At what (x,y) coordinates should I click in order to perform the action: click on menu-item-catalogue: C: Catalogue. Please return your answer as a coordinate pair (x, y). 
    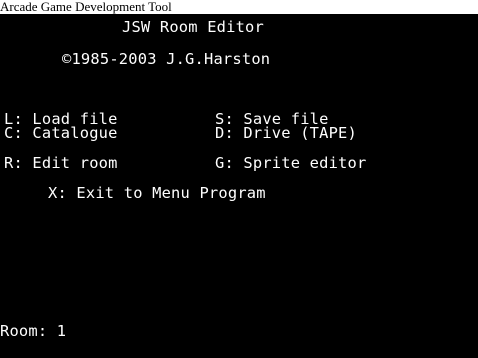
    Looking at the image, I should click on (61, 133).